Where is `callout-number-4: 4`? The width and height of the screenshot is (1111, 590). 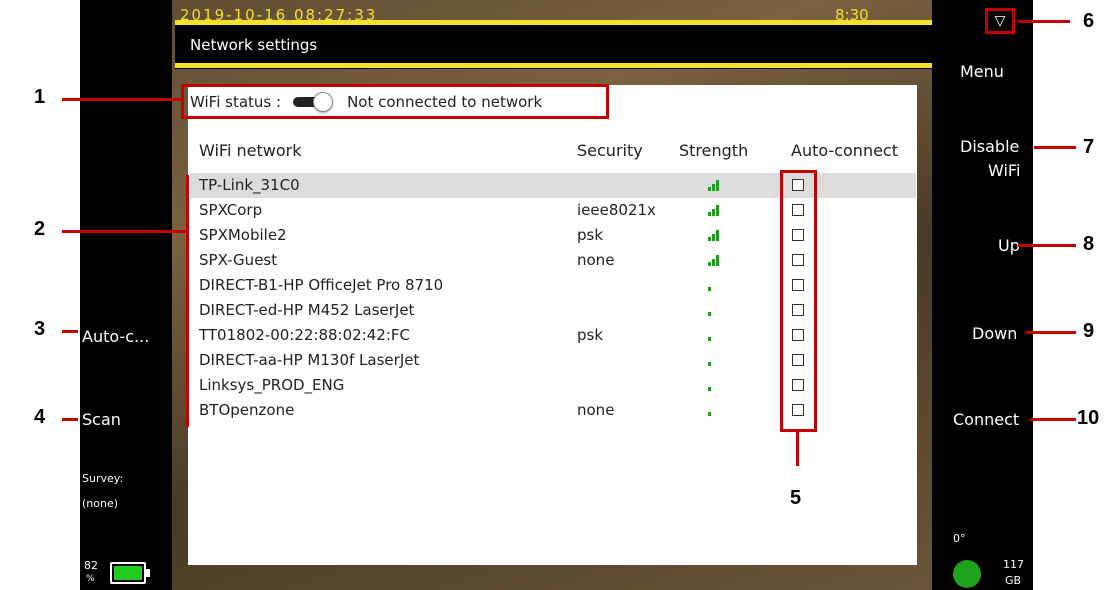
callout-number-4: 4 is located at coordinates (40, 417).